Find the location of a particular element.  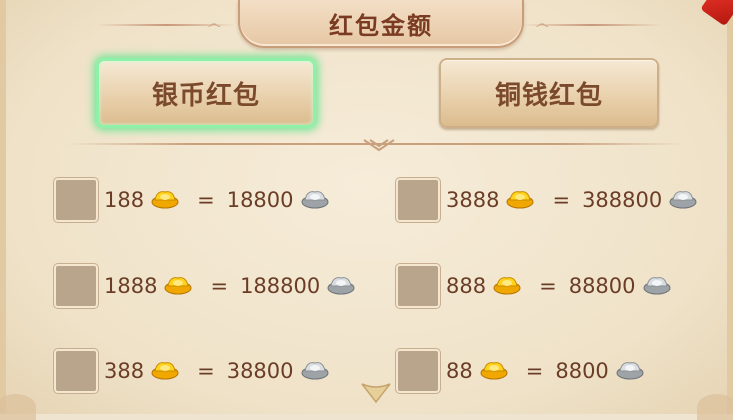

red-ribbon-close-icon is located at coordinates (716, 13).